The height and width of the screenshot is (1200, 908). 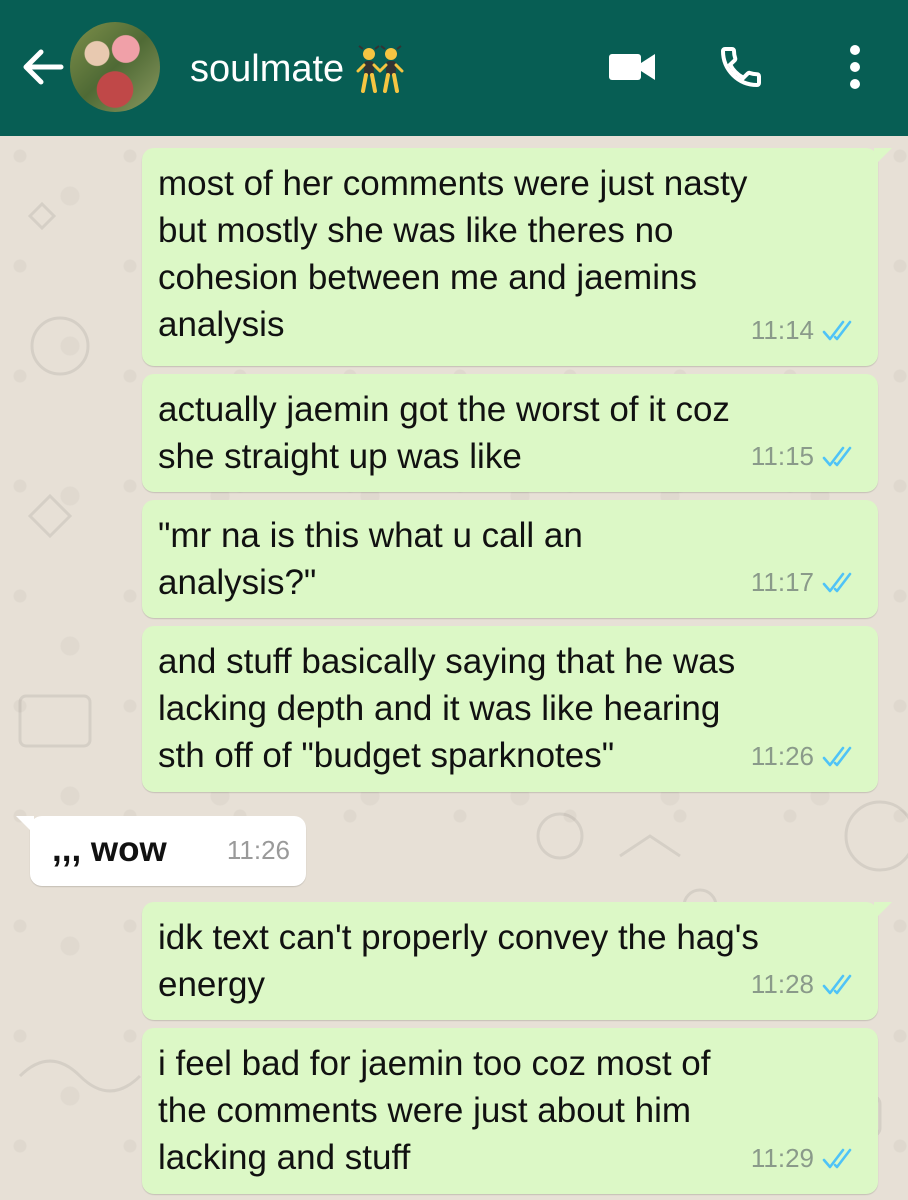 I want to click on message-meta: 11:17, so click(x=803, y=582).